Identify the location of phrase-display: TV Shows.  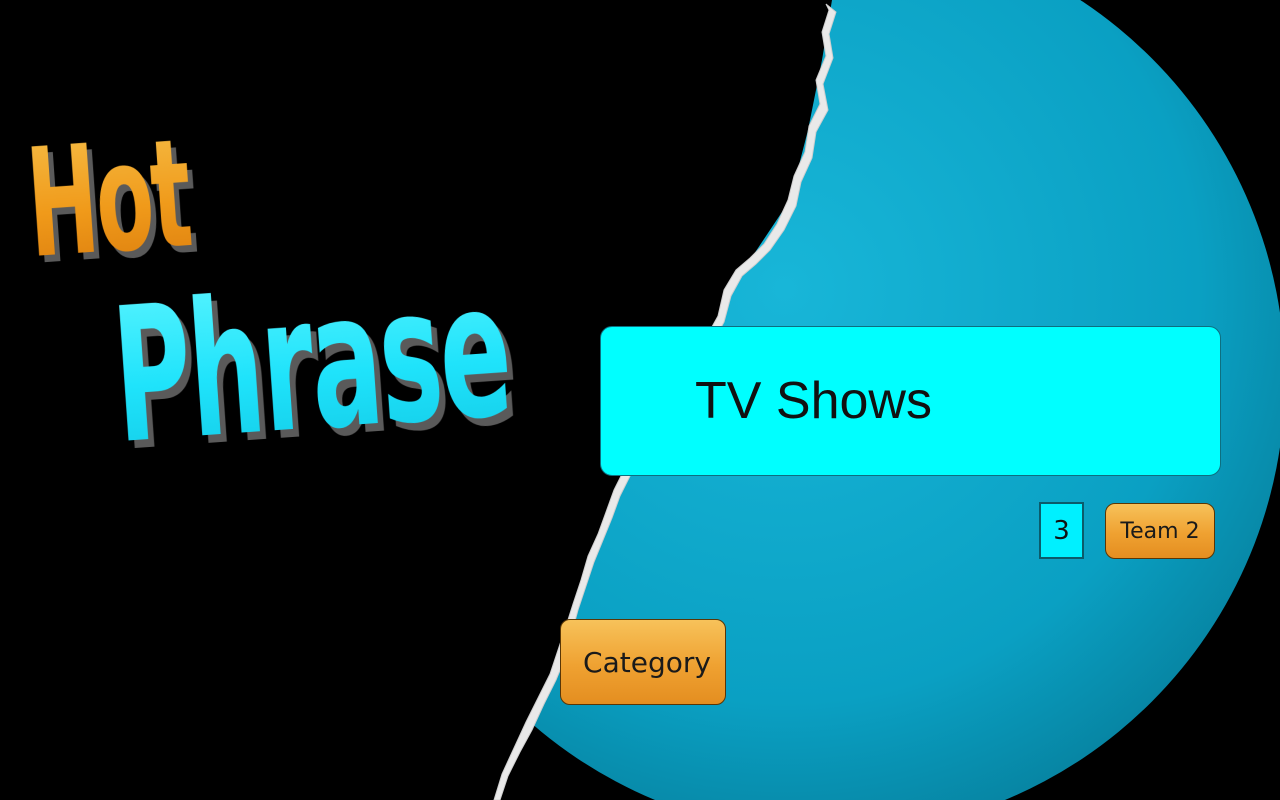
(910, 401).